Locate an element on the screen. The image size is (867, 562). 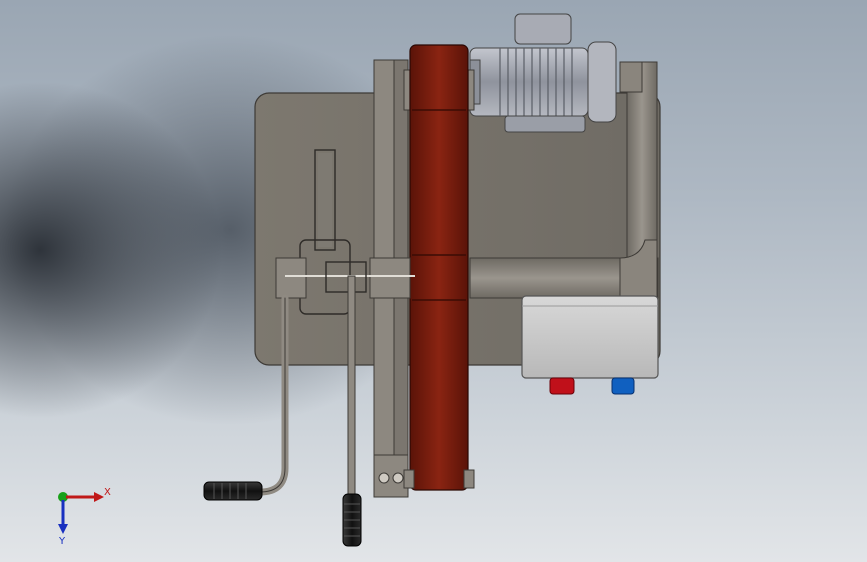
triad-y-label: Y is located at coordinates (62, 541).